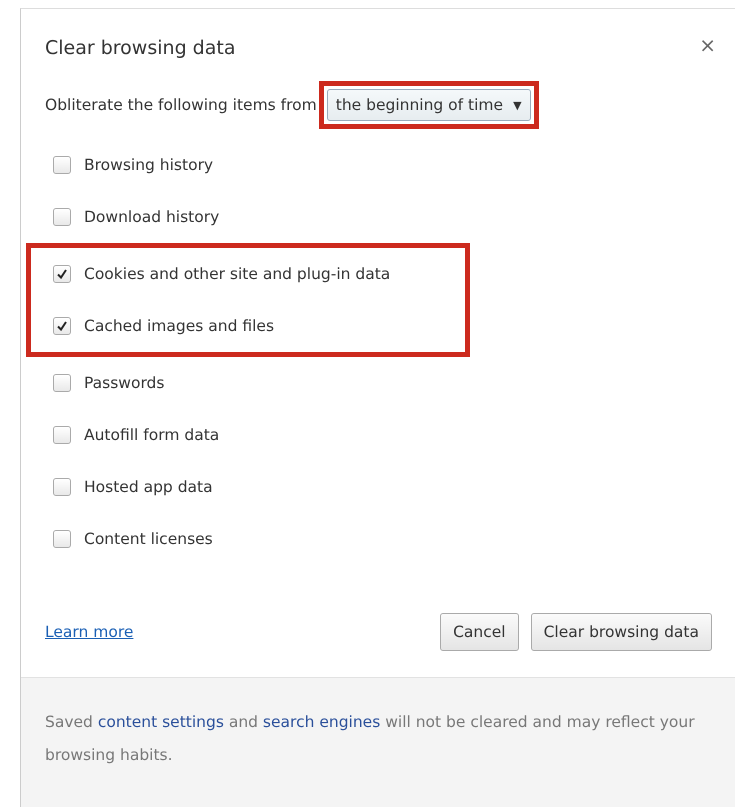  What do you see at coordinates (321, 722) in the screenshot?
I see `settings-link: search engines` at bounding box center [321, 722].